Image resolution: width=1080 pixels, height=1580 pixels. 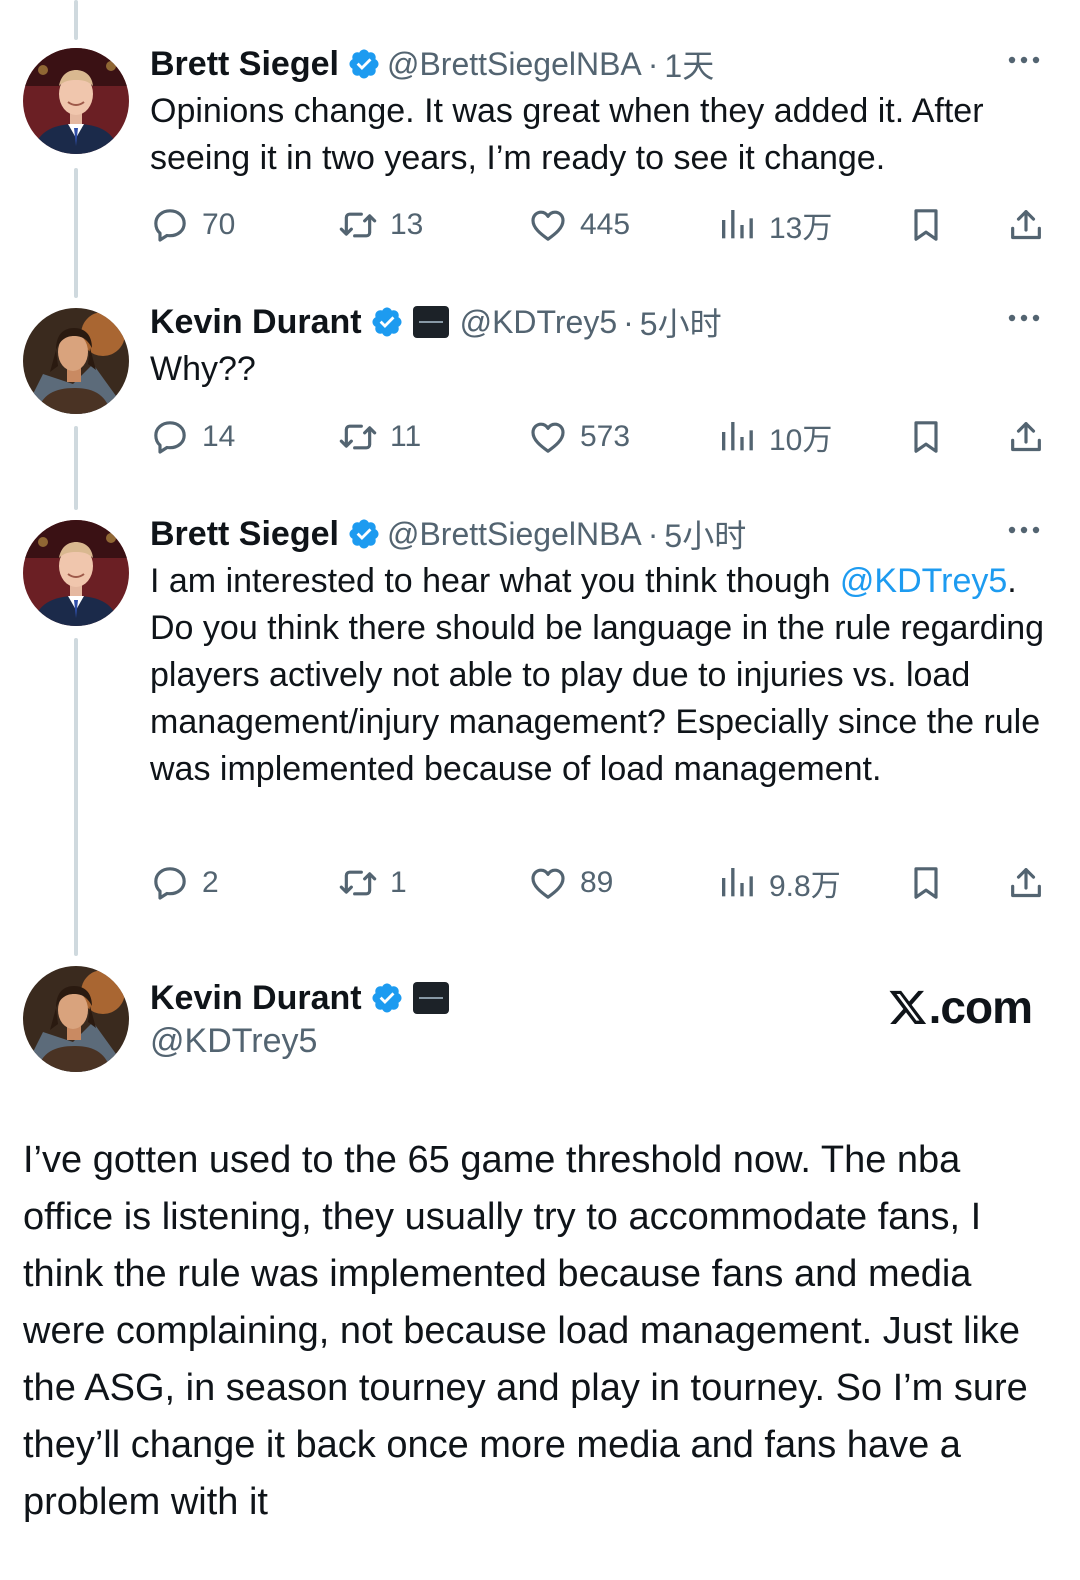 I want to click on like-count: 445, so click(x=605, y=224).